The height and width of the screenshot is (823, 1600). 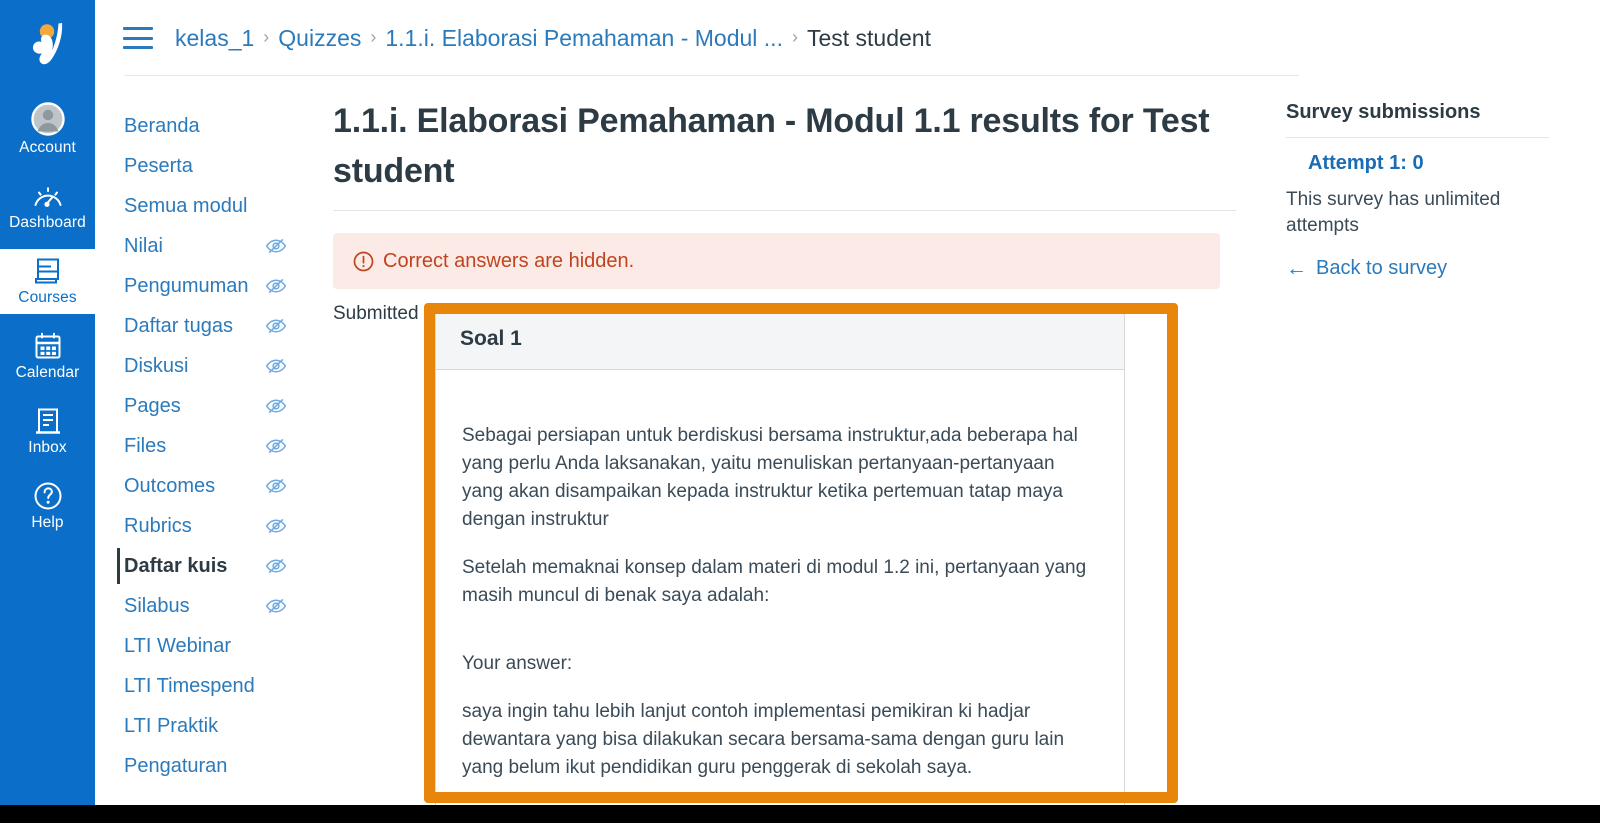 I want to click on sidebar-title: Survey submissions, so click(x=1383, y=112).